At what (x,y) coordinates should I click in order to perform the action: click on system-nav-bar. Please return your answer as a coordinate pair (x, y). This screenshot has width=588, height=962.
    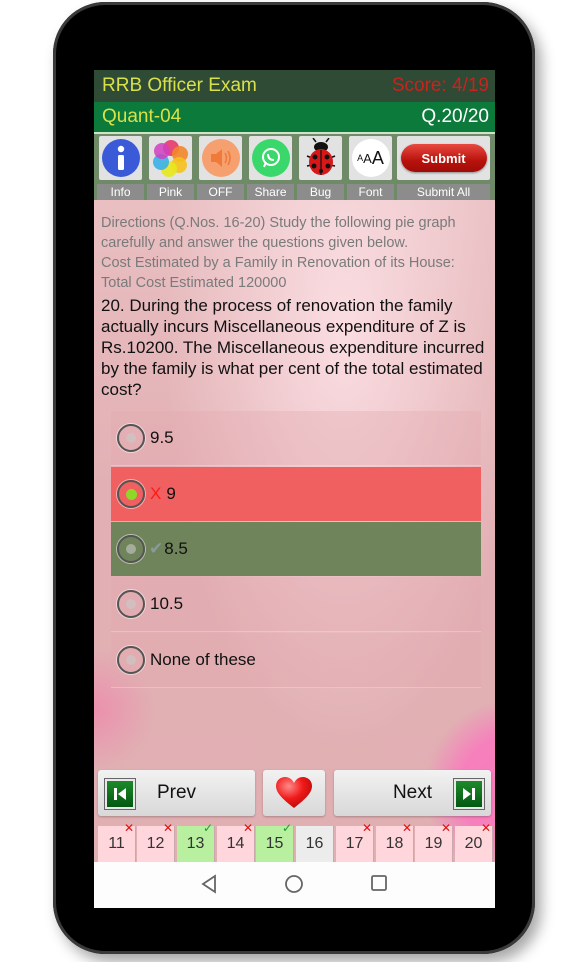
    Looking at the image, I should click on (294, 885).